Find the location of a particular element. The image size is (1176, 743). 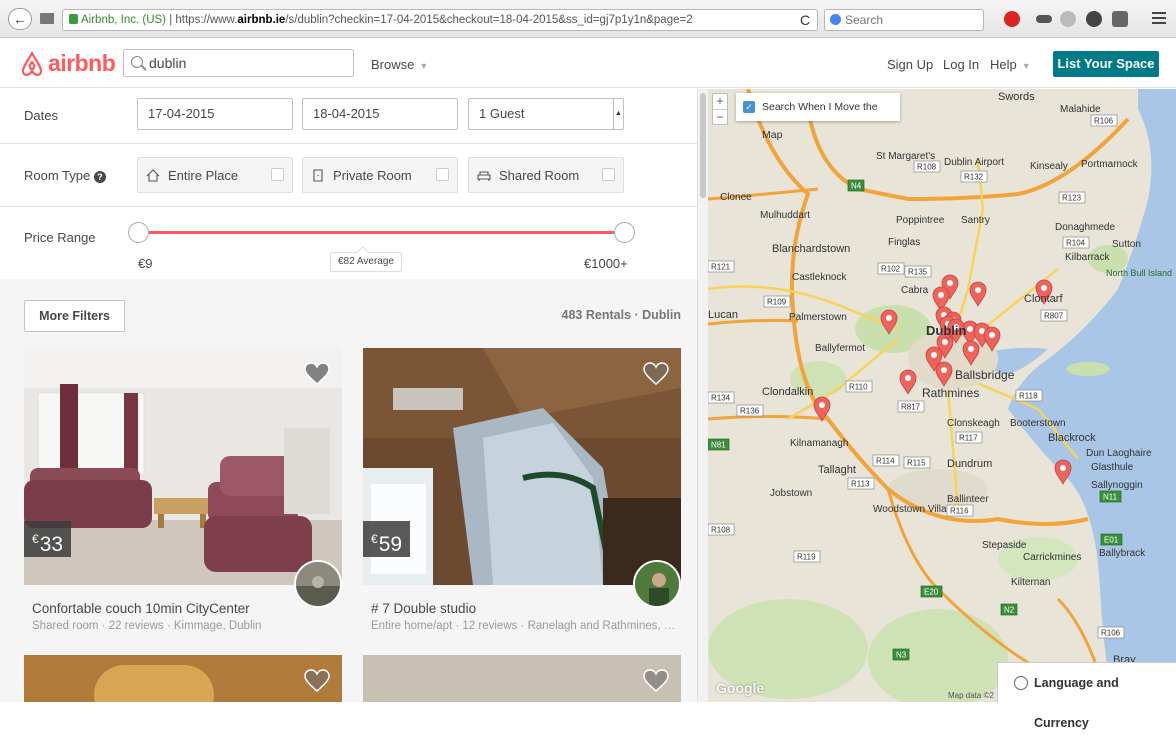

currency: € is located at coordinates (374, 539).